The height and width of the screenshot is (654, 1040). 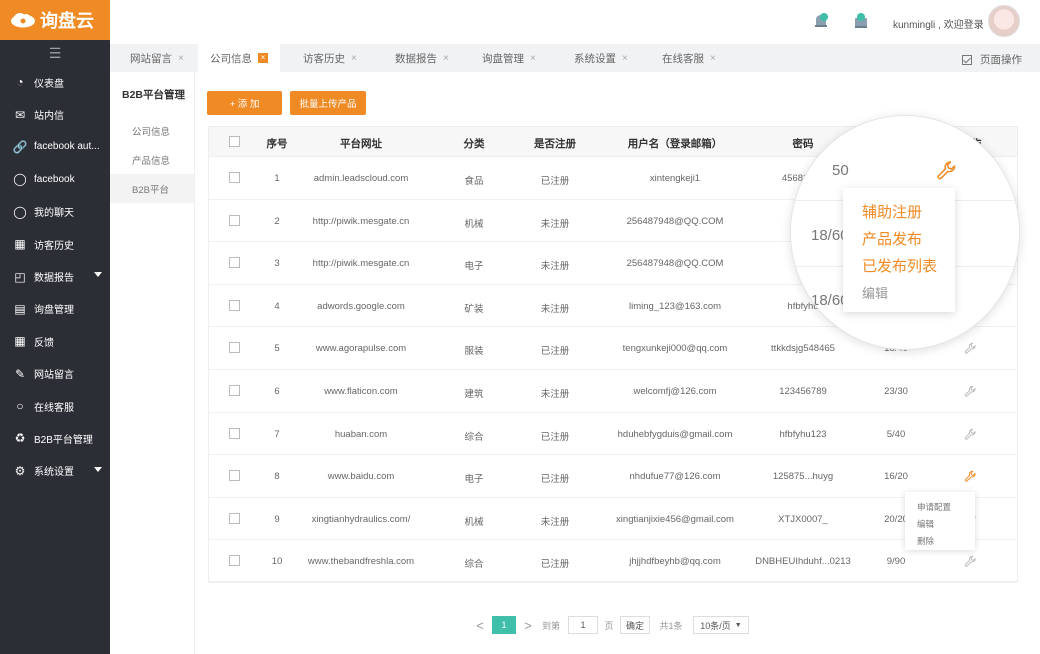 What do you see at coordinates (234, 141) in the screenshot?
I see `select-all-checkbox` at bounding box center [234, 141].